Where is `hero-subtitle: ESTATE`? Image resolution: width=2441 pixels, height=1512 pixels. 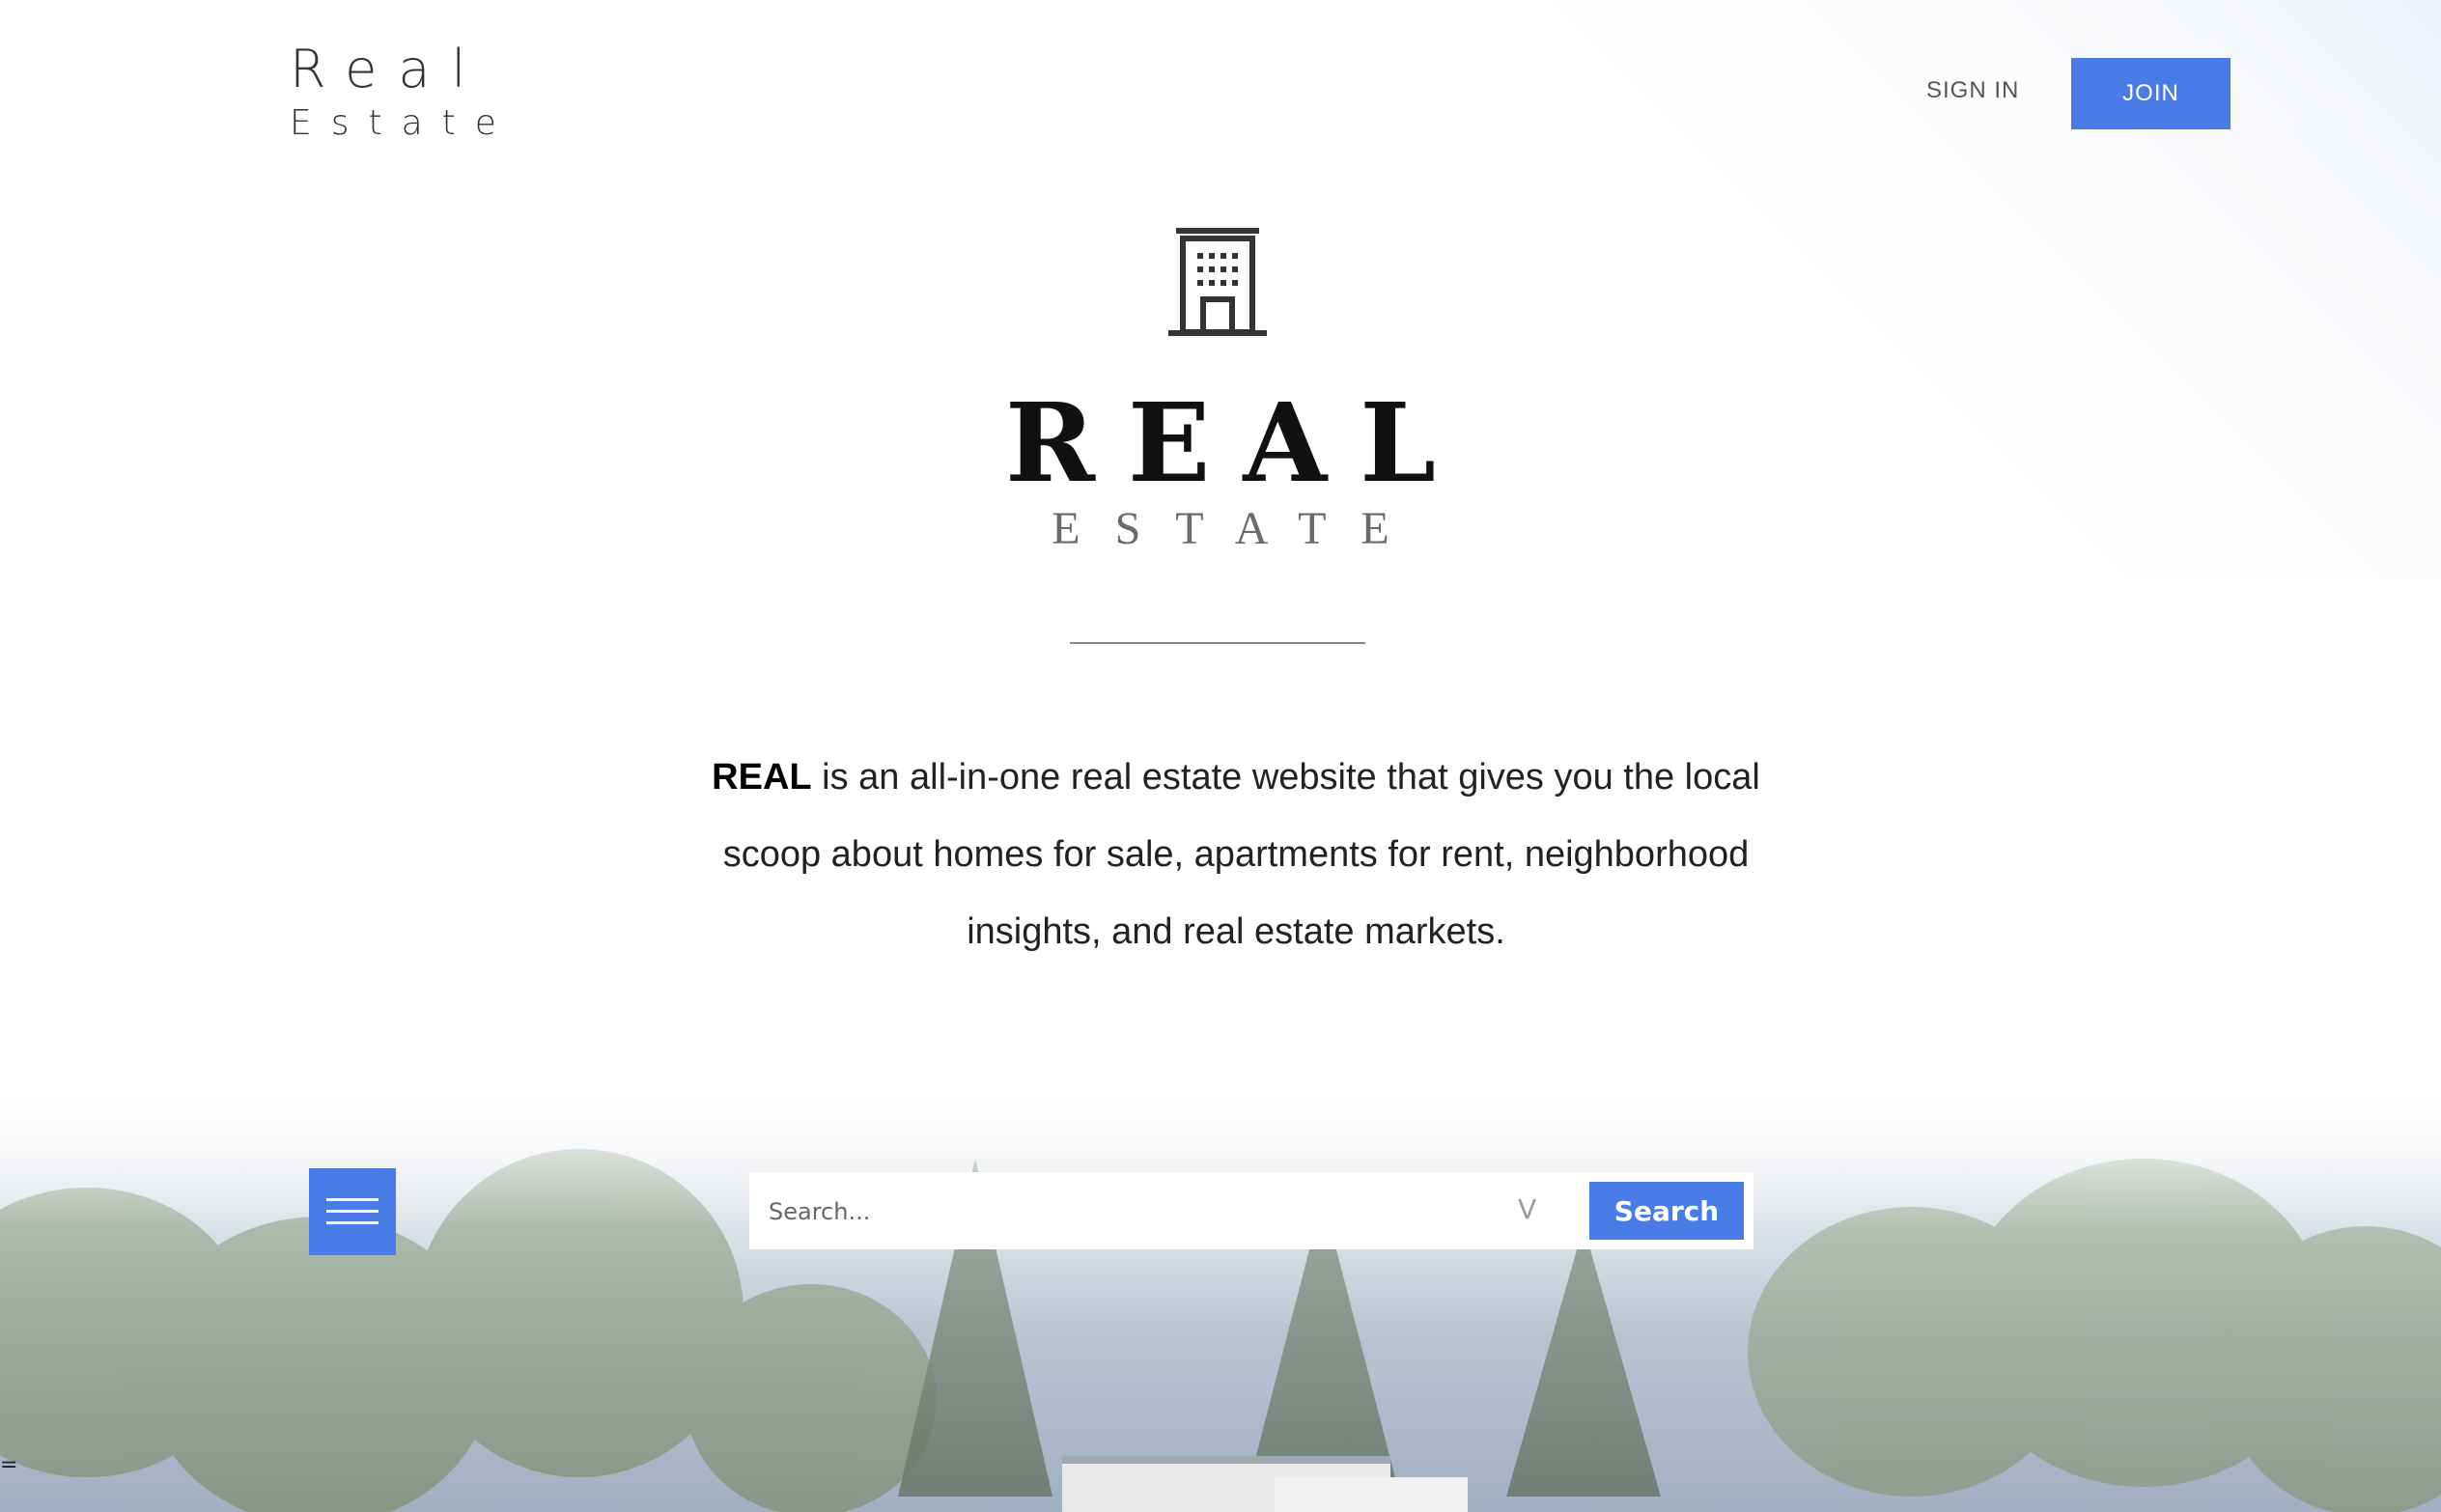
hero-subtitle: ESTATE is located at coordinates (1238, 528).